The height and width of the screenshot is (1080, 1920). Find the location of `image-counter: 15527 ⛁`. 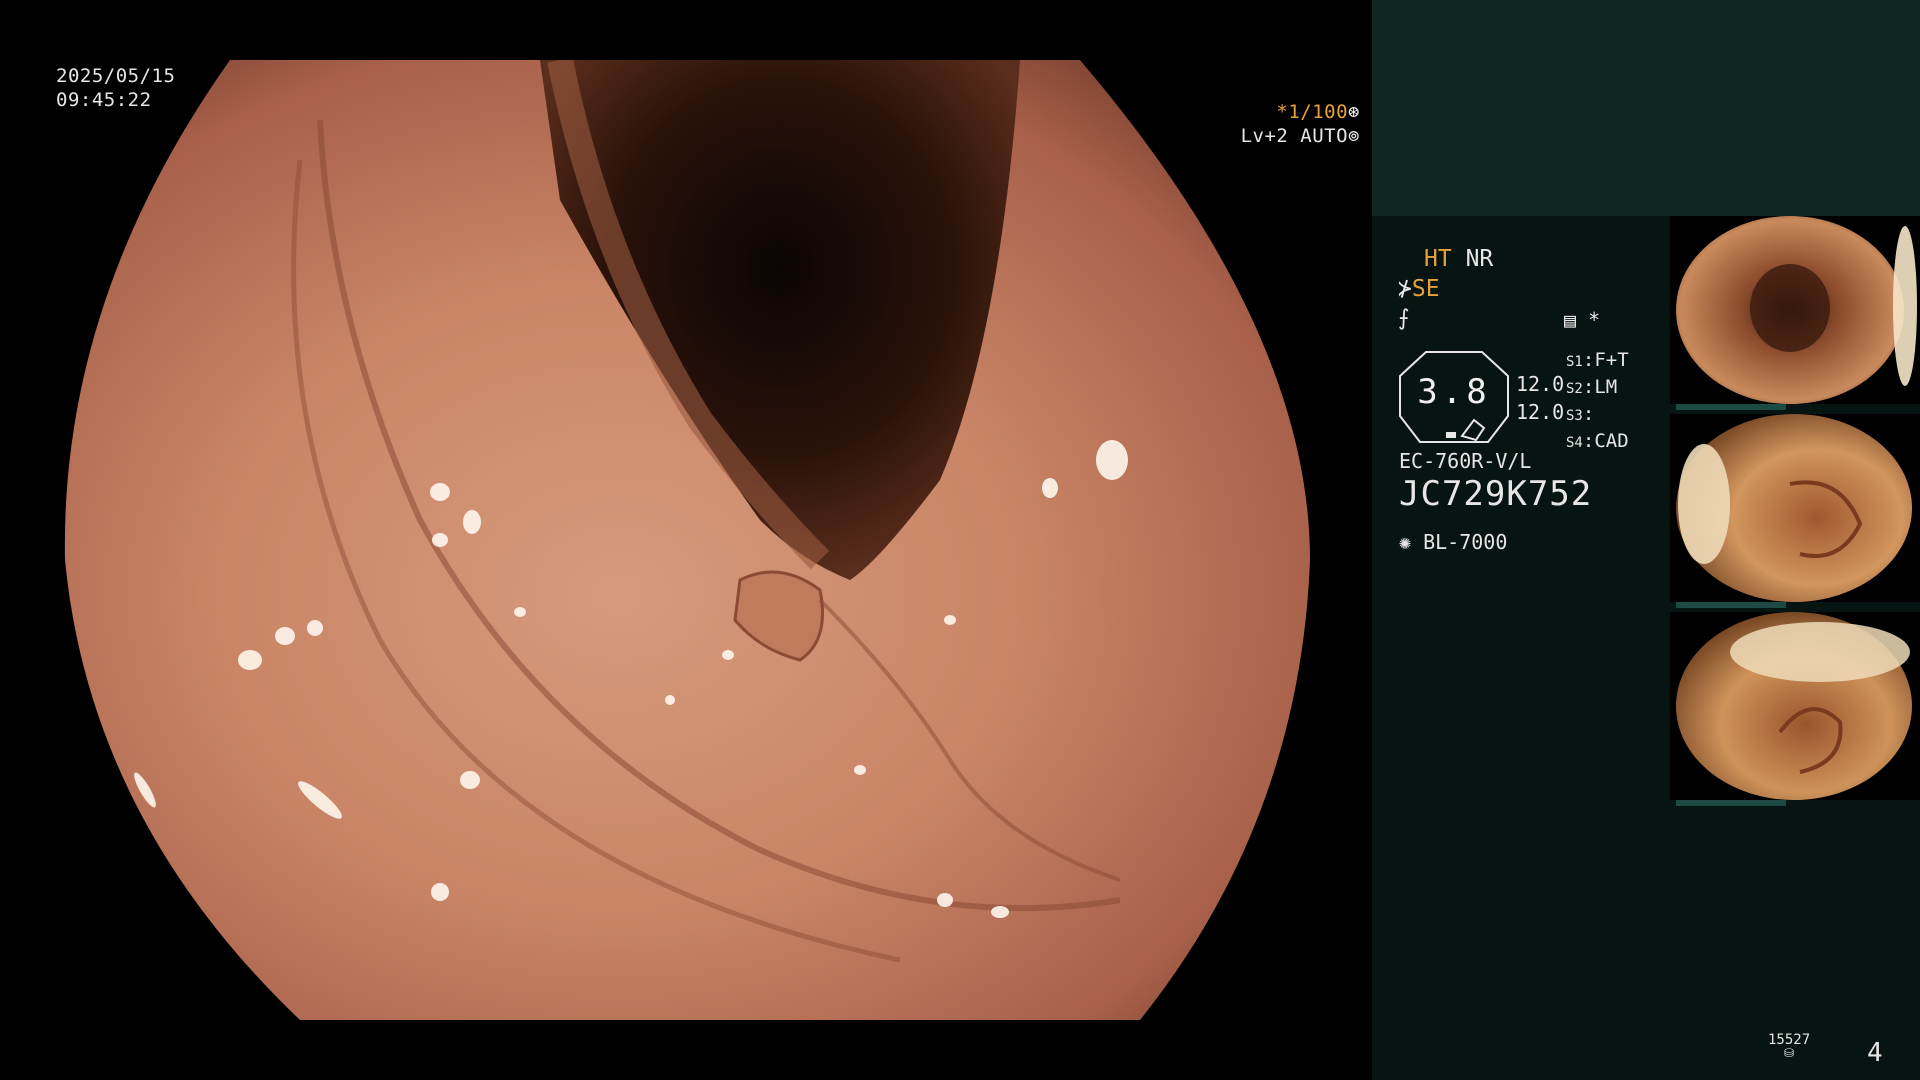

image-counter: 15527 ⛁ is located at coordinates (1789, 1046).